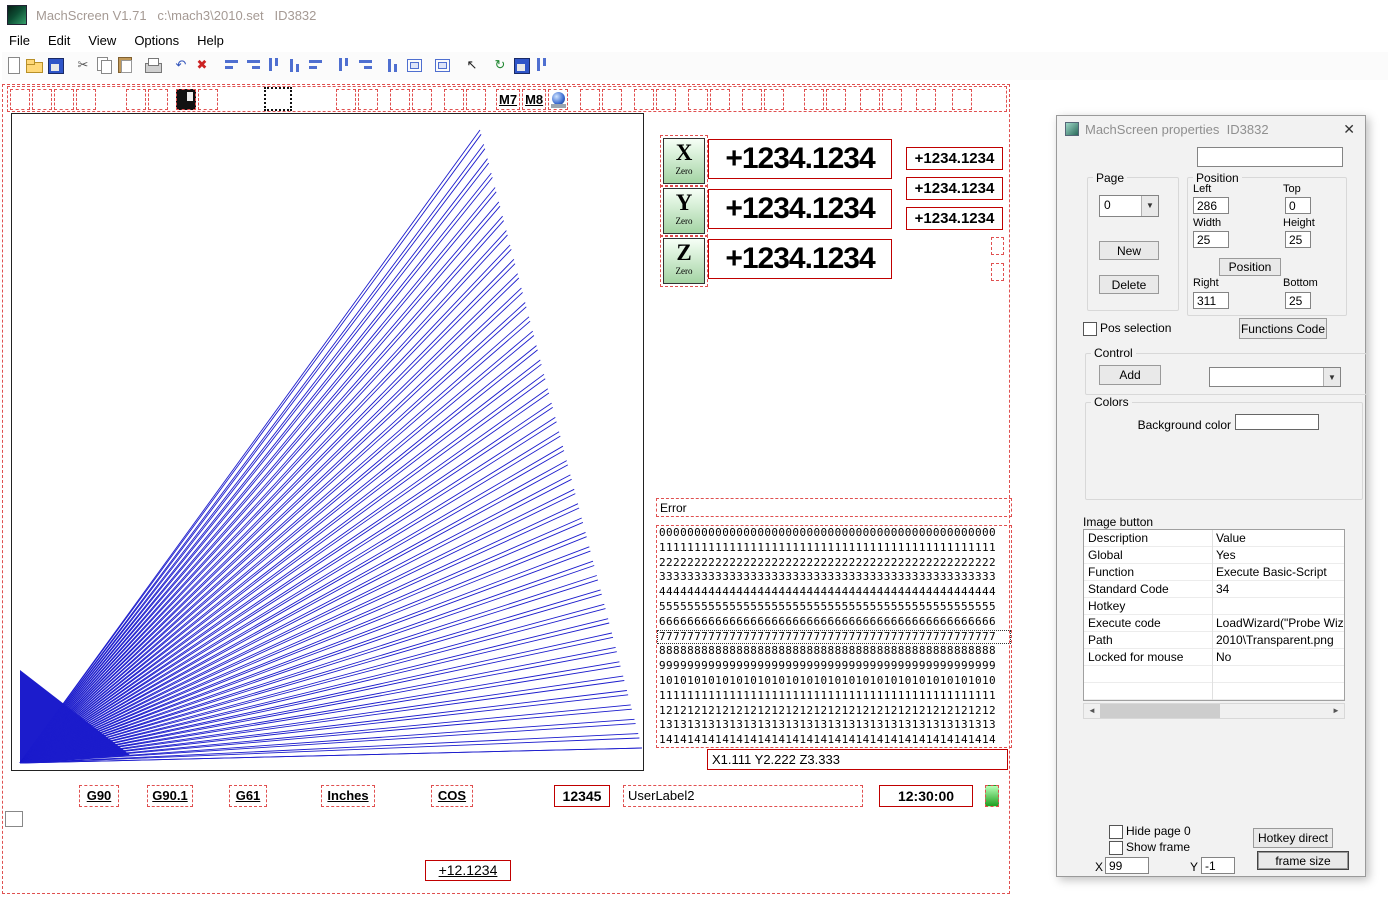  I want to click on menu-file: File, so click(19, 40).